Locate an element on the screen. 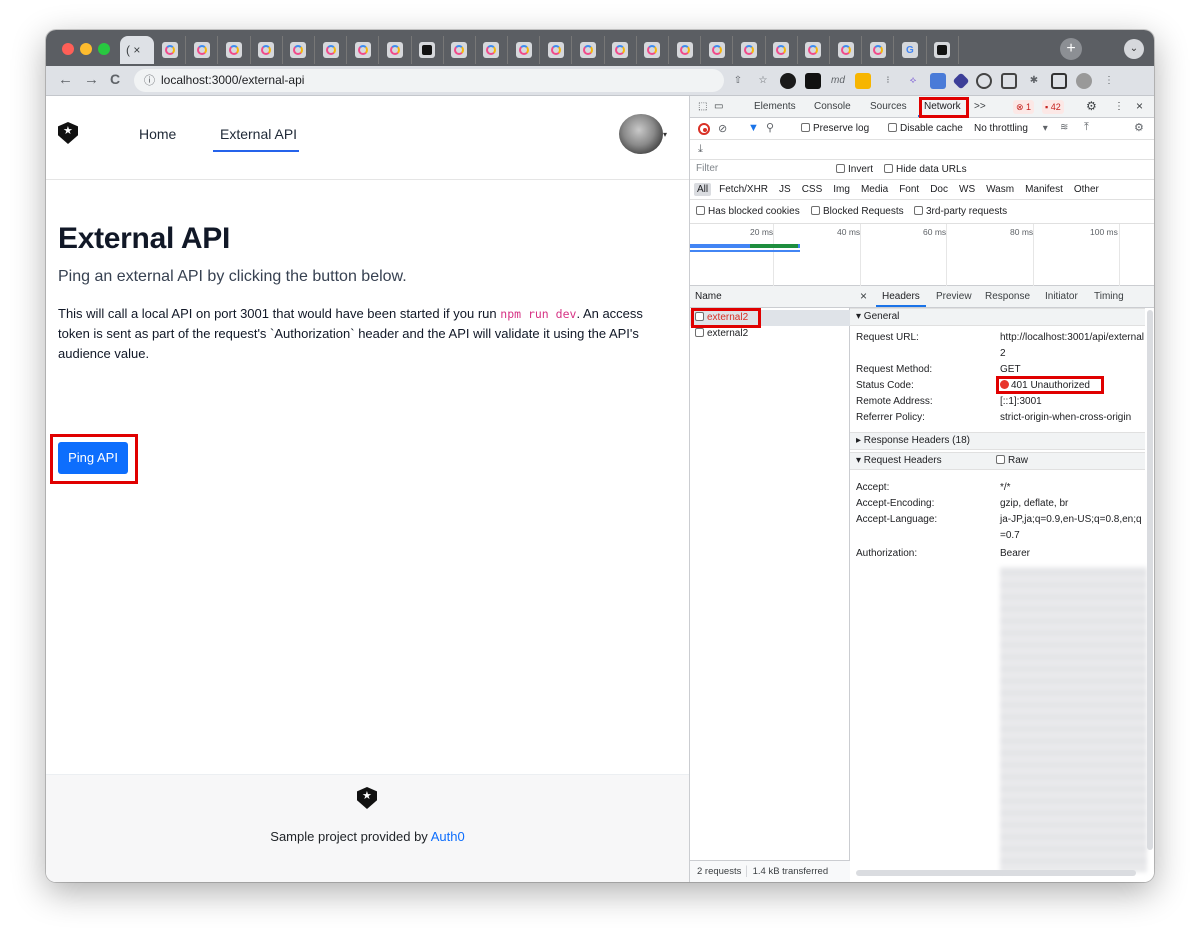  third-party-checkbox: 3rd-party requests is located at coordinates (960, 211).